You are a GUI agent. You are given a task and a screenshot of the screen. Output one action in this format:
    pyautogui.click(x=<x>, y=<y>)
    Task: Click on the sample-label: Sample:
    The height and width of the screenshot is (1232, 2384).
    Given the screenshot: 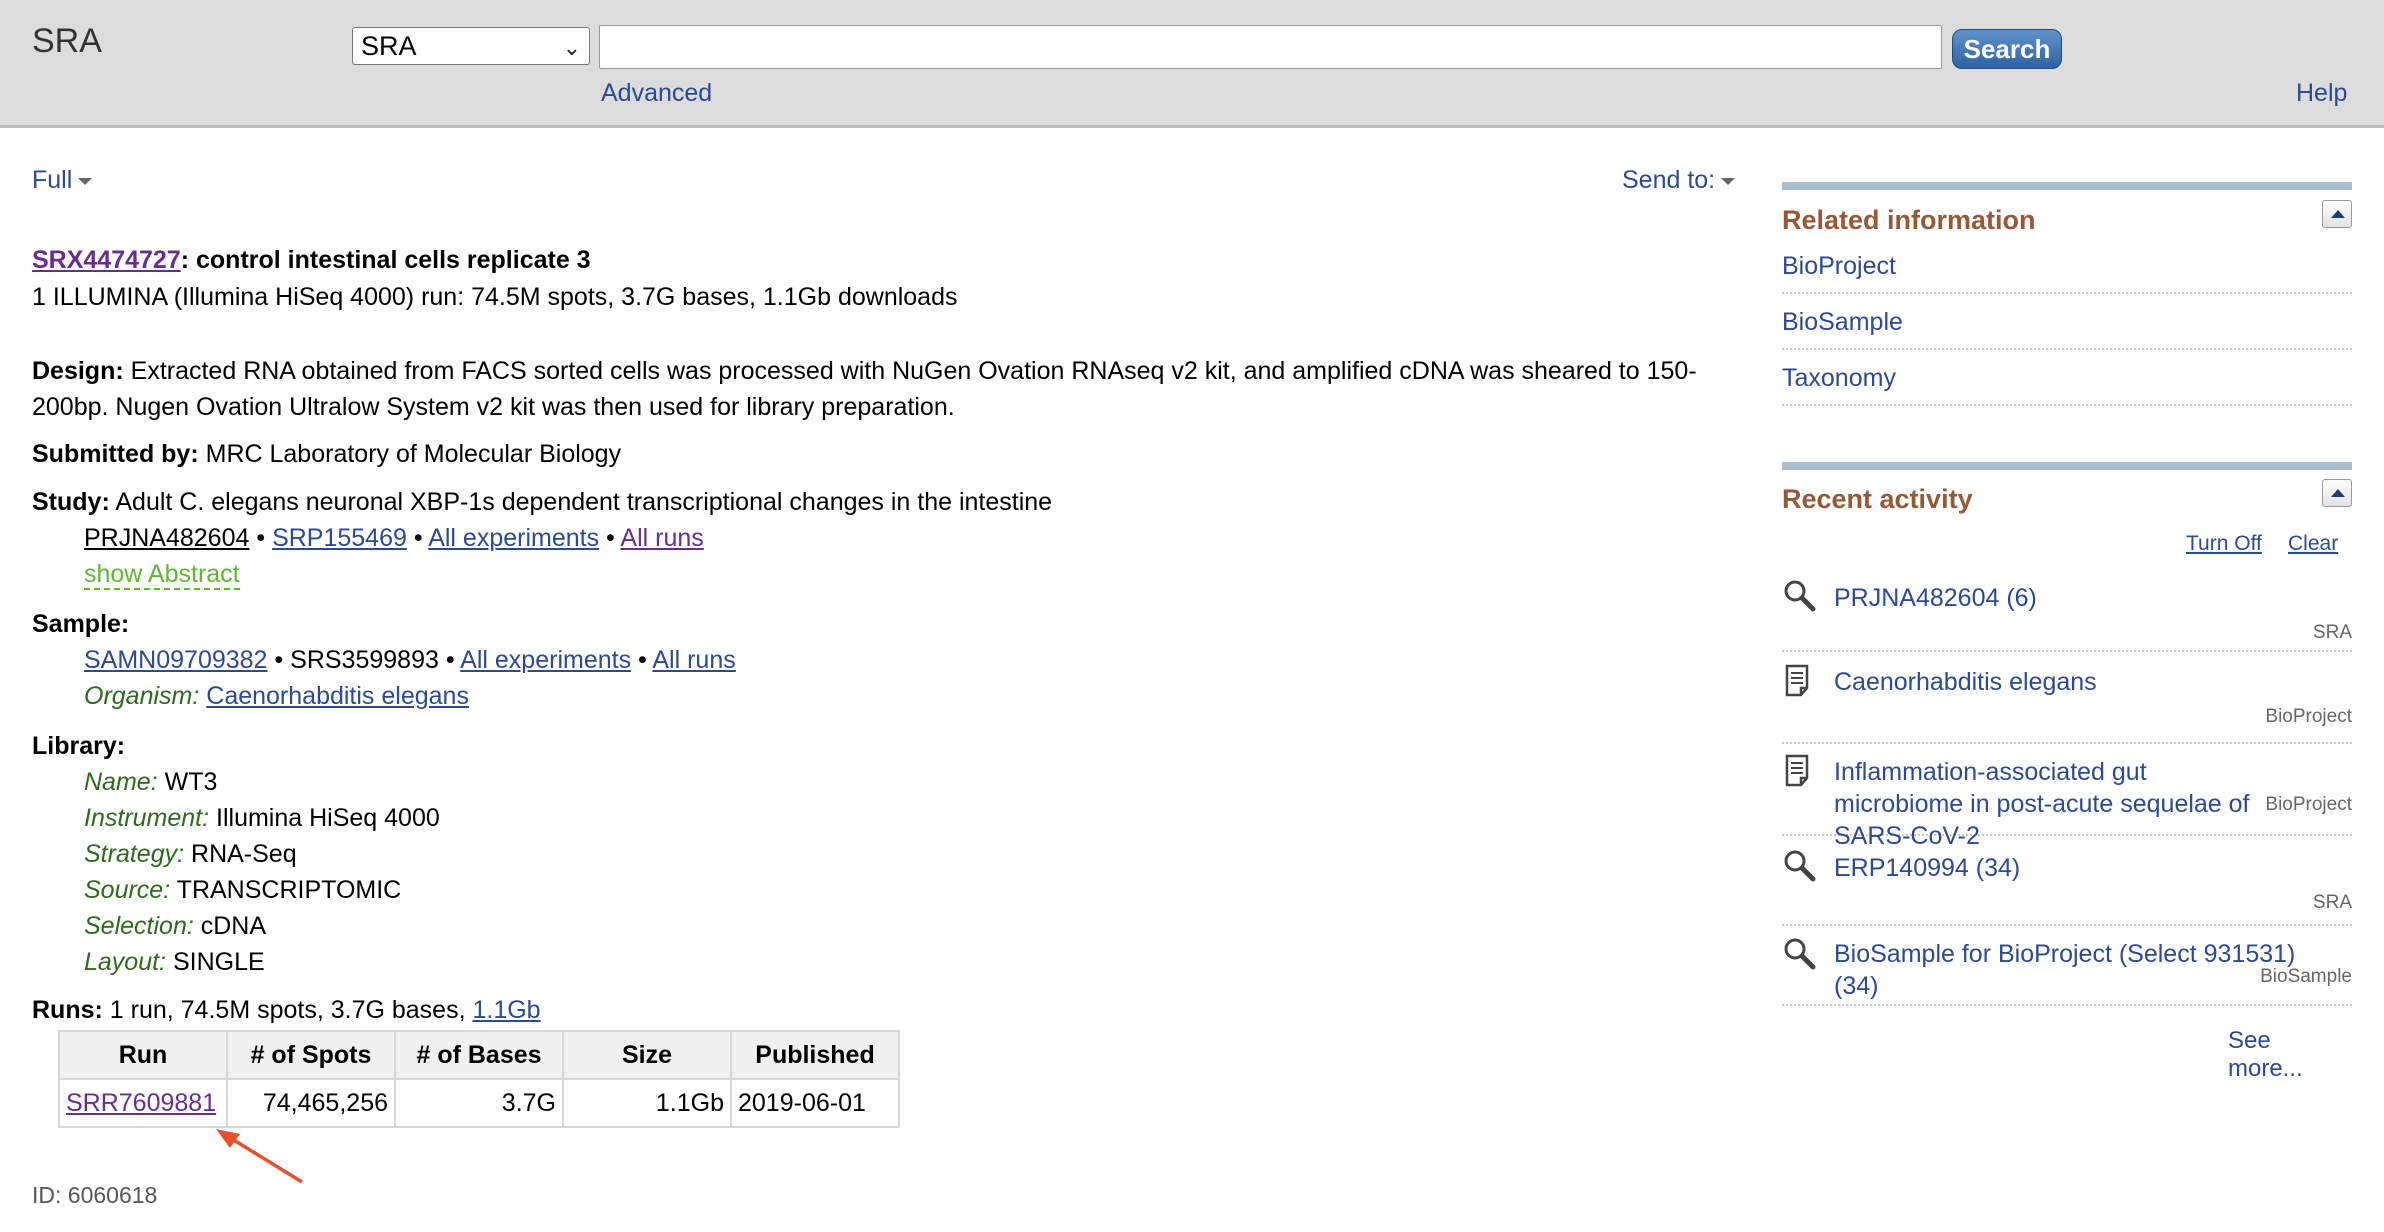 What is the action you would take?
    pyautogui.click(x=81, y=624)
    